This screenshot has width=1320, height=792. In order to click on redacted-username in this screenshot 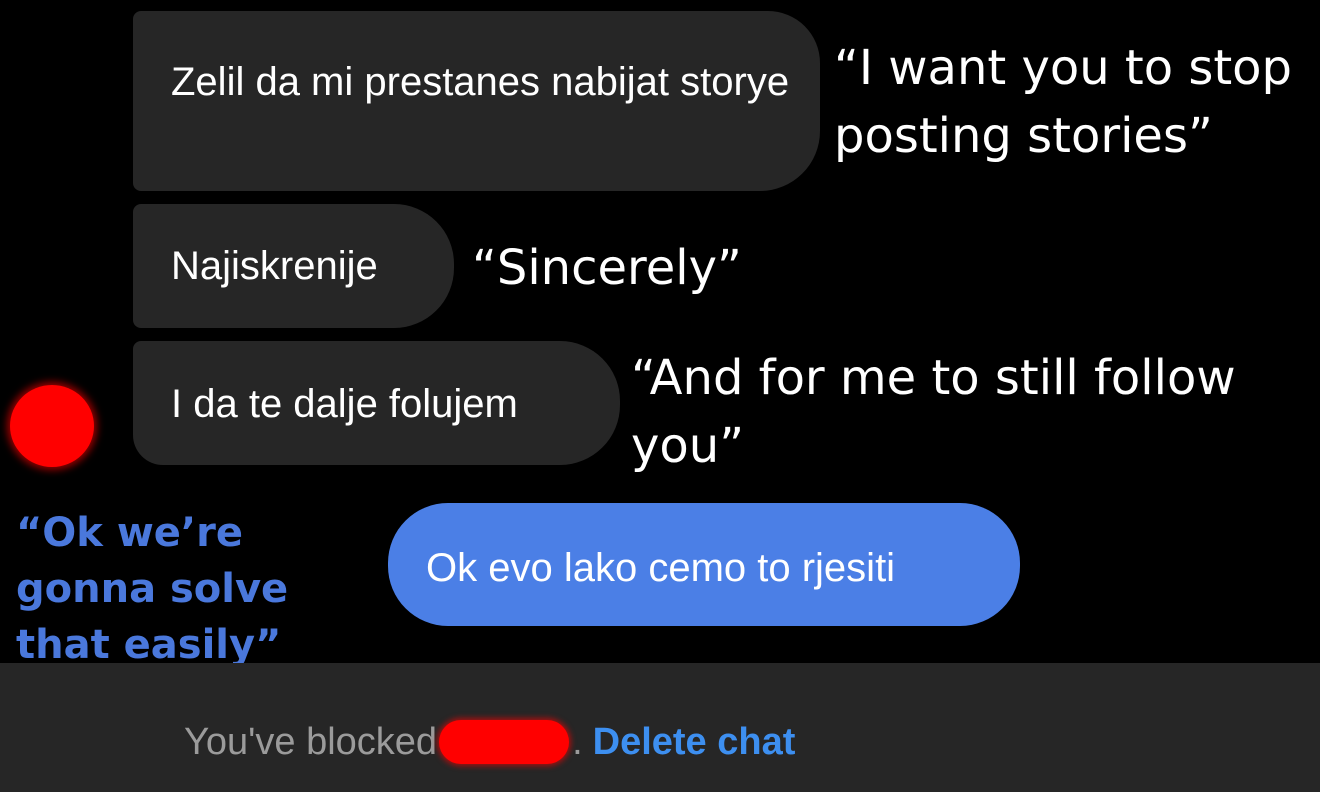, I will do `click(504, 742)`.